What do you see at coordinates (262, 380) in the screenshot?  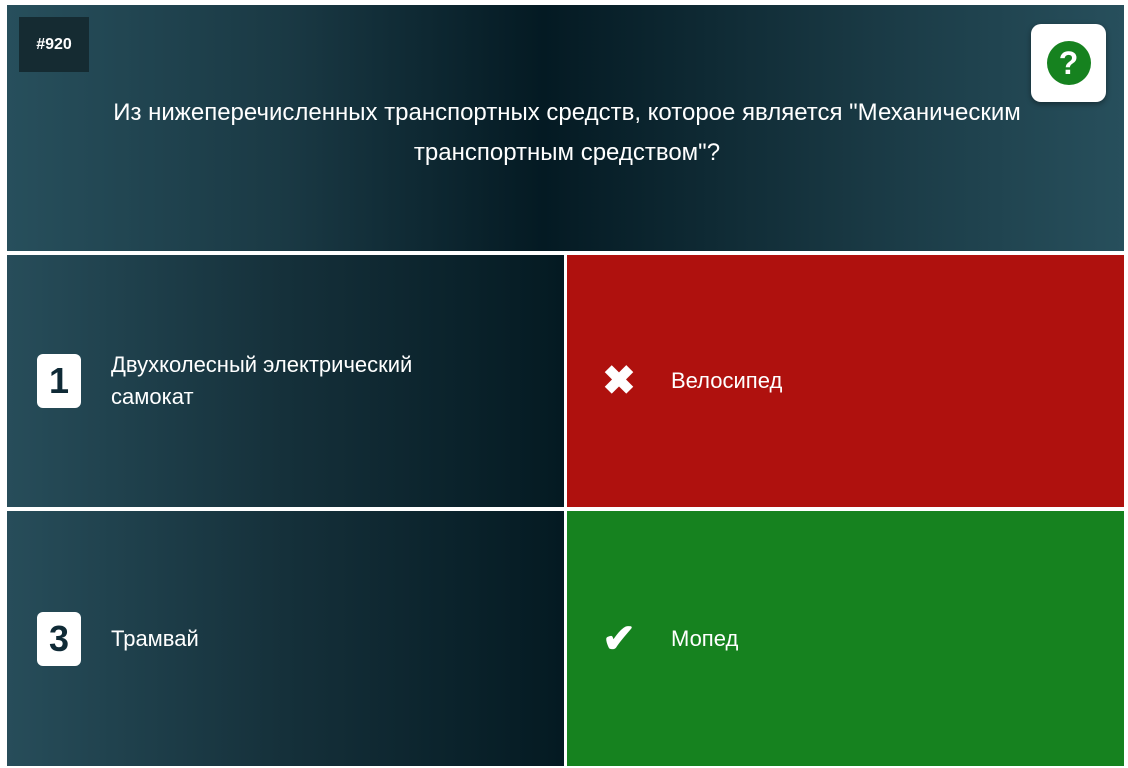 I see `answer-label: Двухколесный электрический самокат` at bounding box center [262, 380].